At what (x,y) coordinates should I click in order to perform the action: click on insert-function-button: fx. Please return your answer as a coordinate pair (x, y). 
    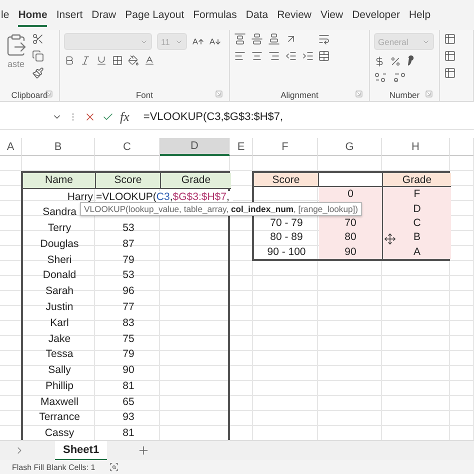
    Looking at the image, I should click on (125, 116).